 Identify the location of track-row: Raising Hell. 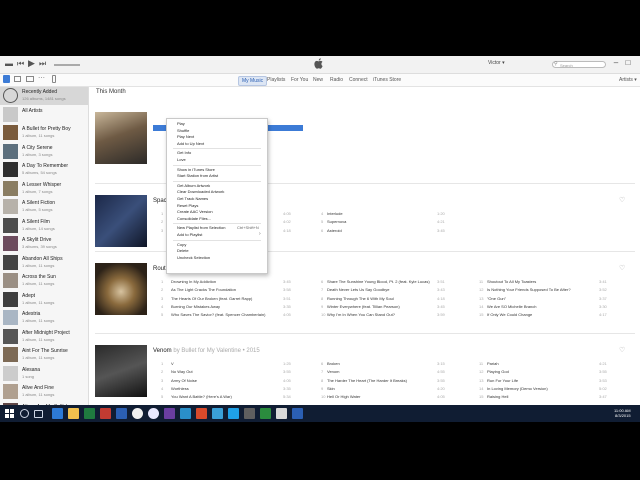
(497, 396).